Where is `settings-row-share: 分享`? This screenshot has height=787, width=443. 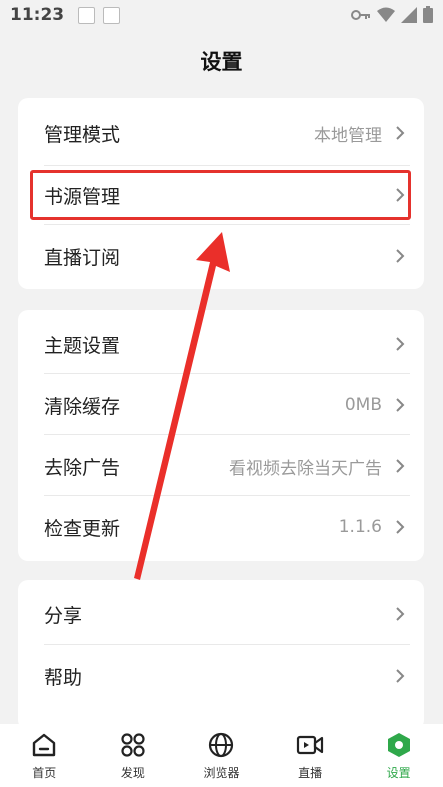
settings-row-share: 分享 is located at coordinates (221, 614).